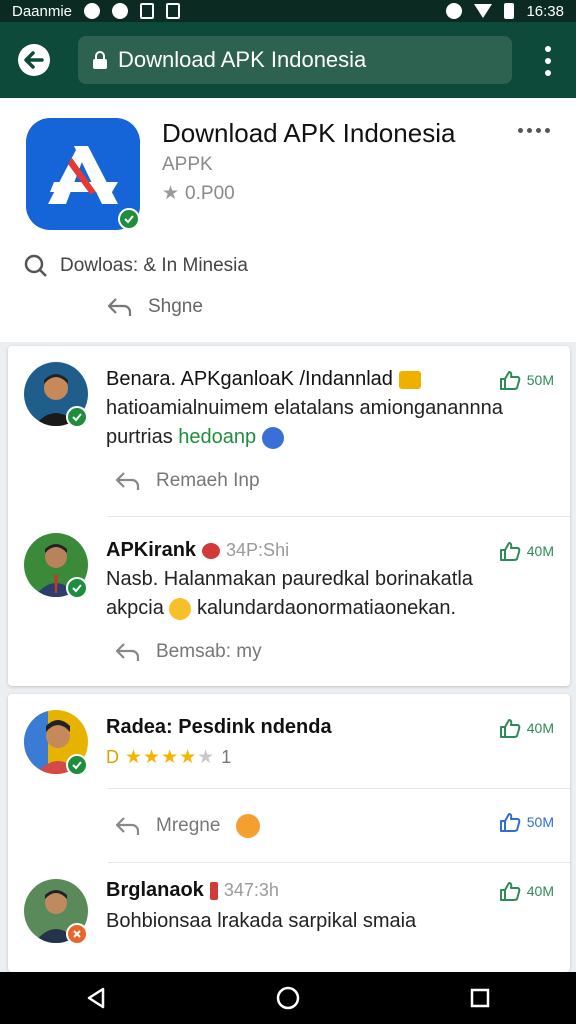 The image size is (576, 1024). I want to click on comment-time: 34P:Shi, so click(258, 550).